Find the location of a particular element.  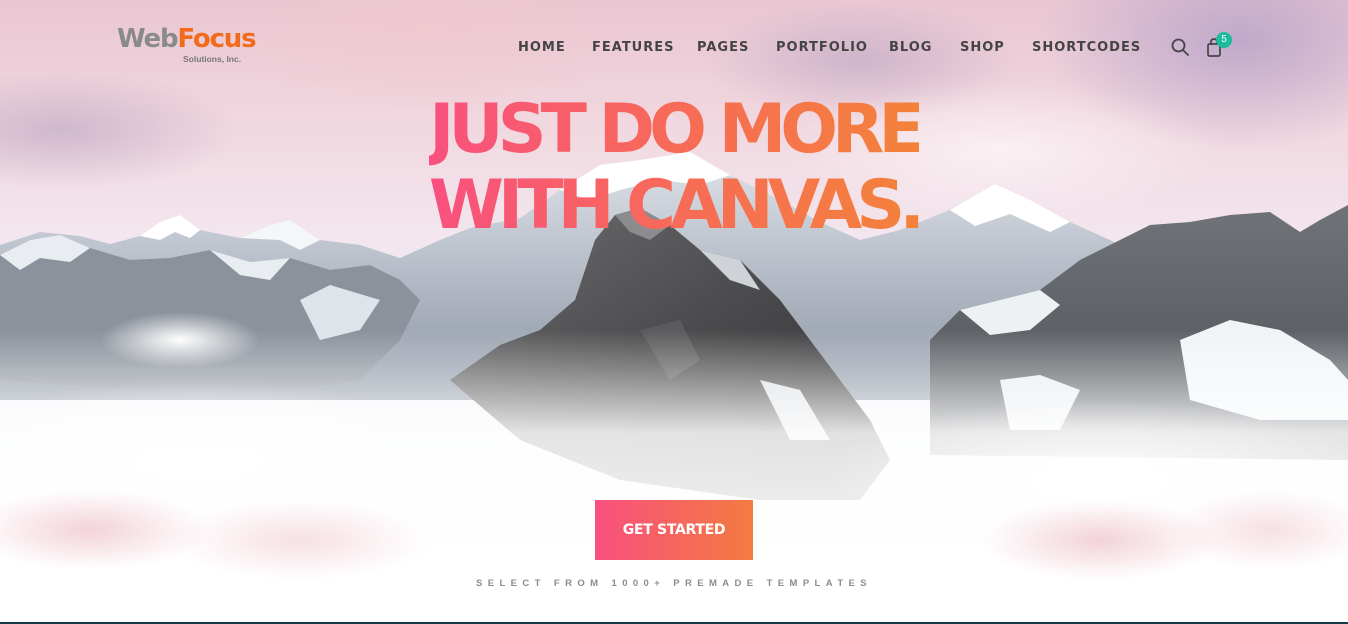

logo-tagline: Solutions, Inc. is located at coordinates (212, 59).